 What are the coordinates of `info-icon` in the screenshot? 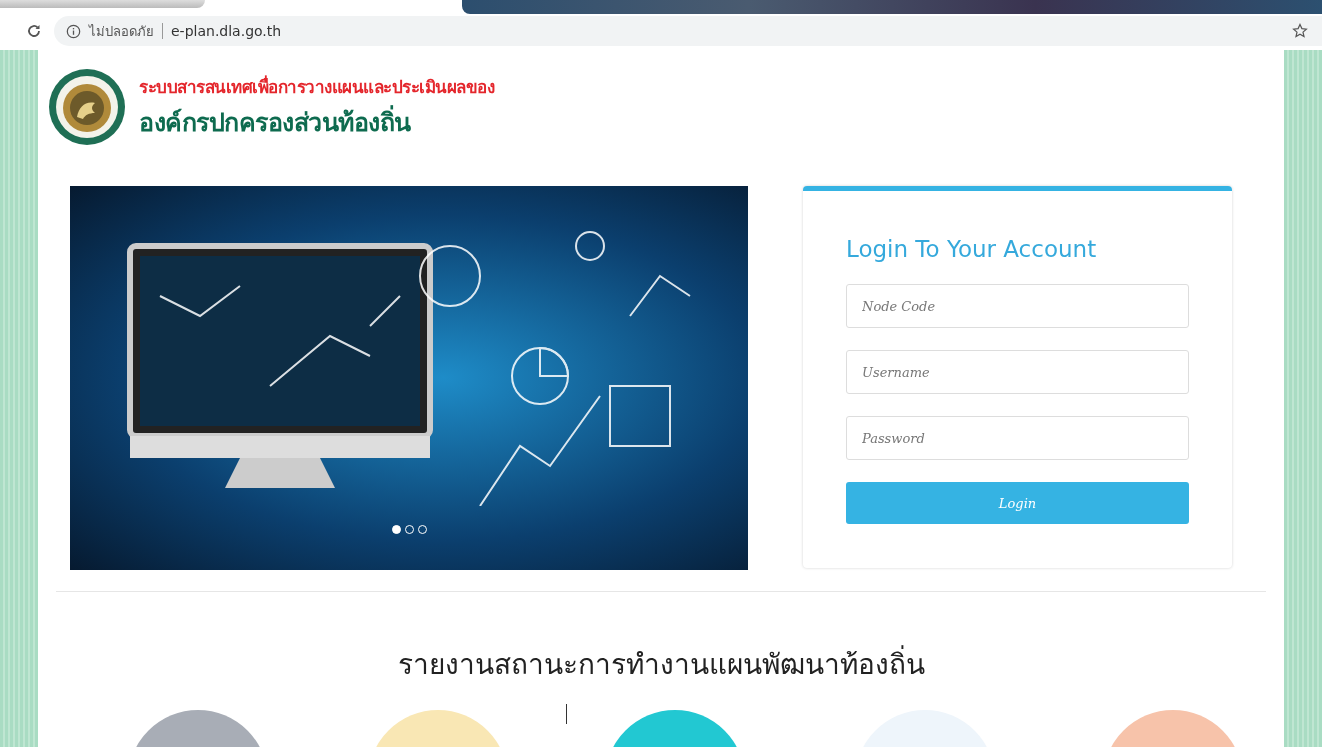 It's located at (73, 31).